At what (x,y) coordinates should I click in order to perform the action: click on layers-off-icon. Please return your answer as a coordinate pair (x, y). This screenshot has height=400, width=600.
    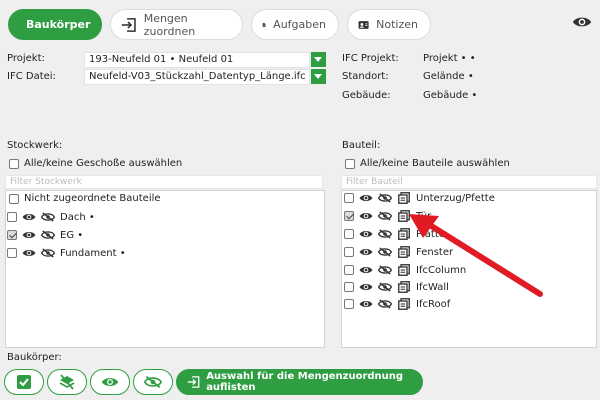
    Looking at the image, I should click on (67, 382).